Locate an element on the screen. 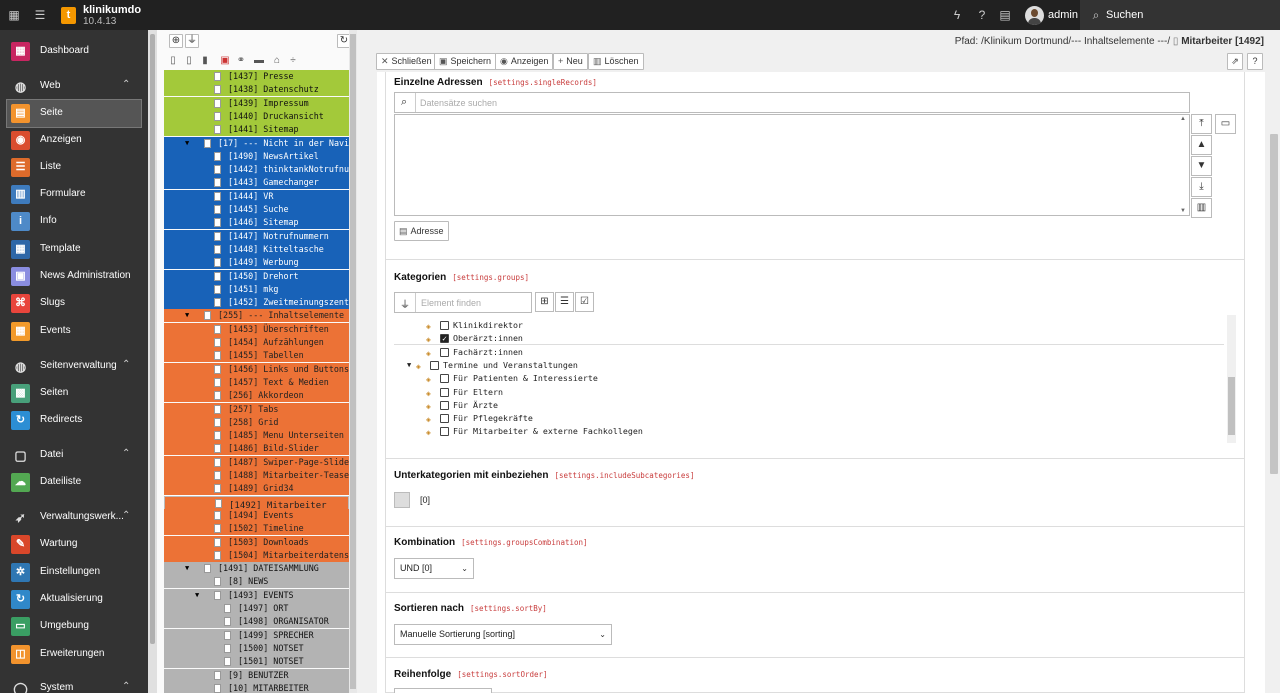 The height and width of the screenshot is (693, 1280). tree-node: [1440] Druckansicht is located at coordinates (256, 116).